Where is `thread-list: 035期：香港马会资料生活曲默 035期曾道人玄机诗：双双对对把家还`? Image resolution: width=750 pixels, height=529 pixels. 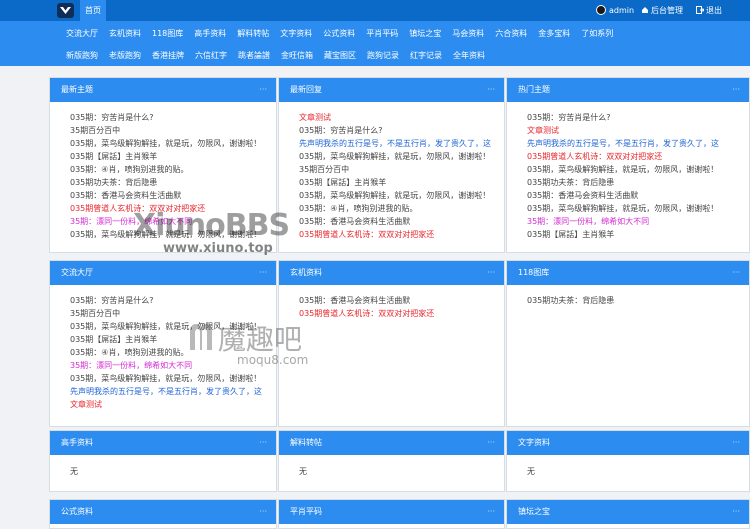 thread-list: 035期：香港马会资料生活曲默 035期曾道人玄机诗：双双对对把家还 is located at coordinates (391, 302).